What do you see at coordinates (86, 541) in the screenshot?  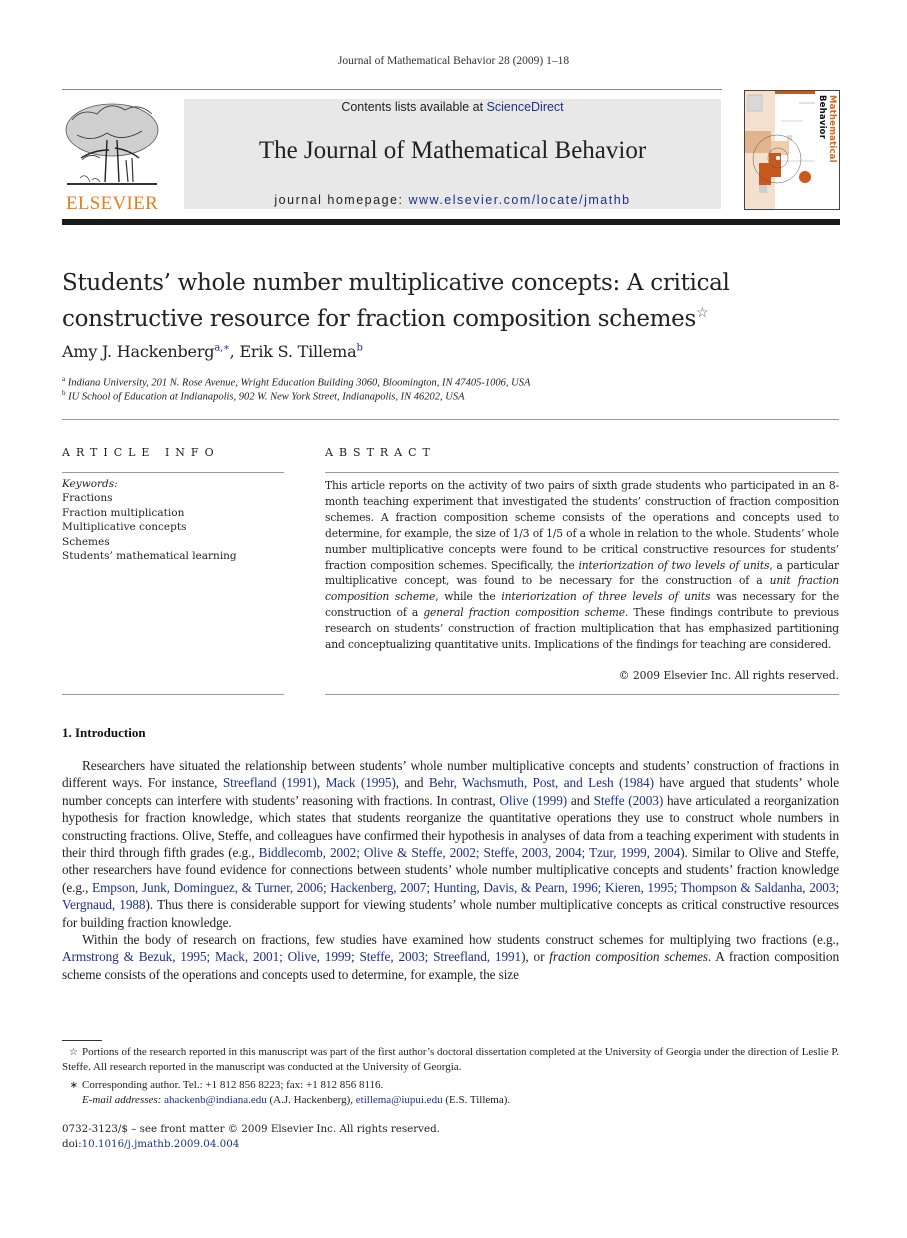 I see `keyword: Schemes` at bounding box center [86, 541].